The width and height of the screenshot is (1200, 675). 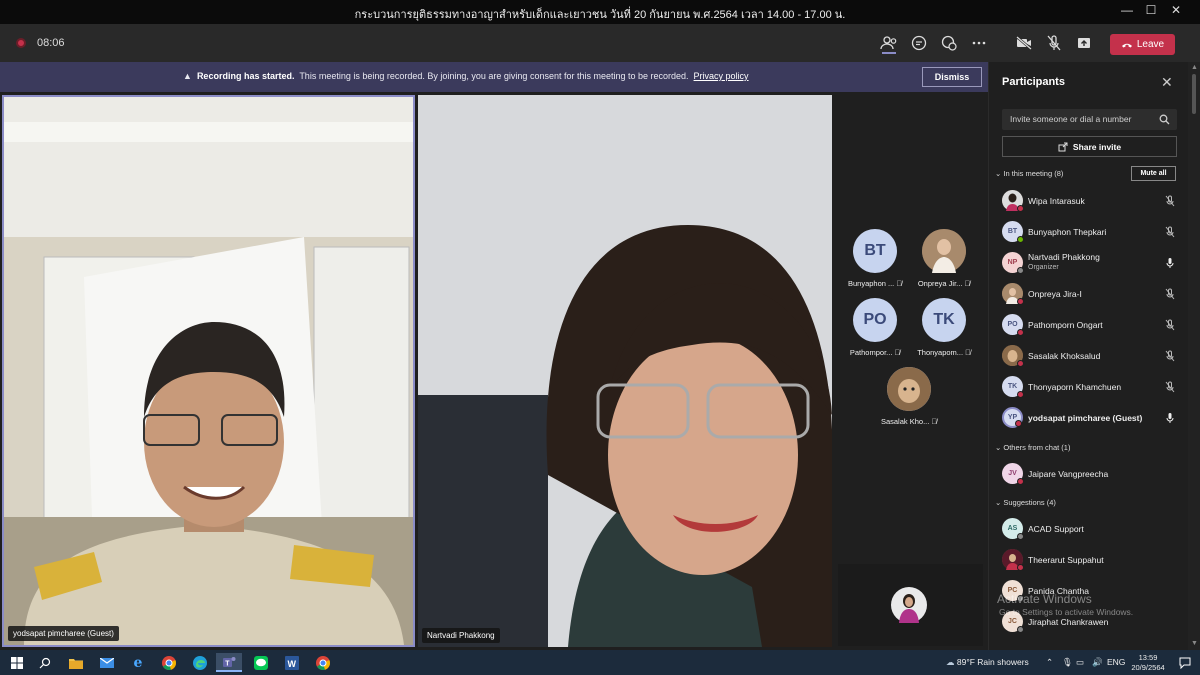 What do you see at coordinates (1080, 662) in the screenshot?
I see `network-icon: ▭` at bounding box center [1080, 662].